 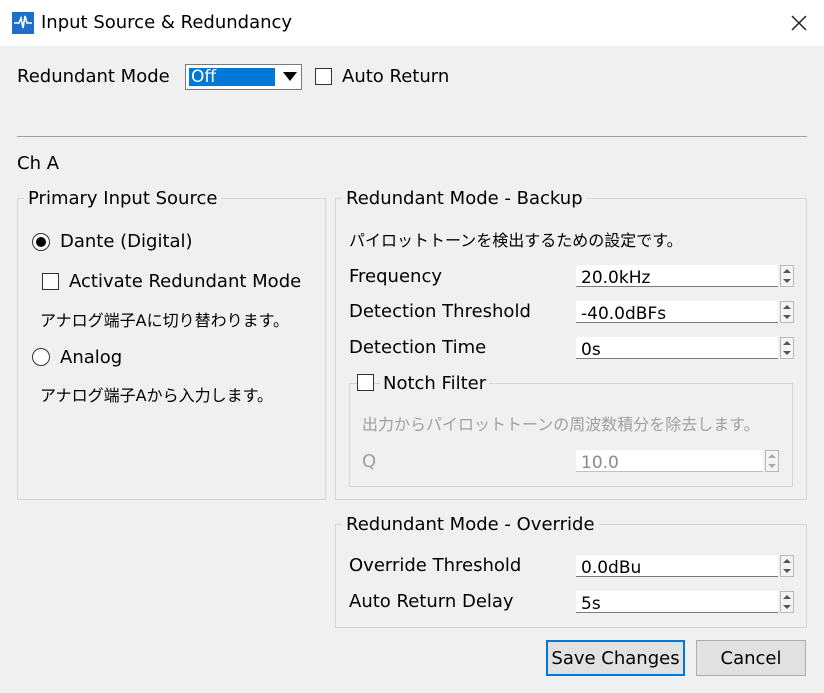 What do you see at coordinates (91, 358) in the screenshot?
I see `analog-label: Analog` at bounding box center [91, 358].